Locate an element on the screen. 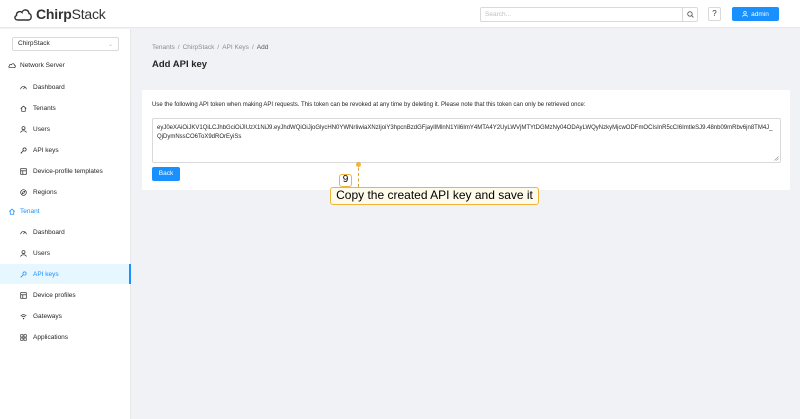 This screenshot has height=419, width=800. compass-icon is located at coordinates (23, 192).